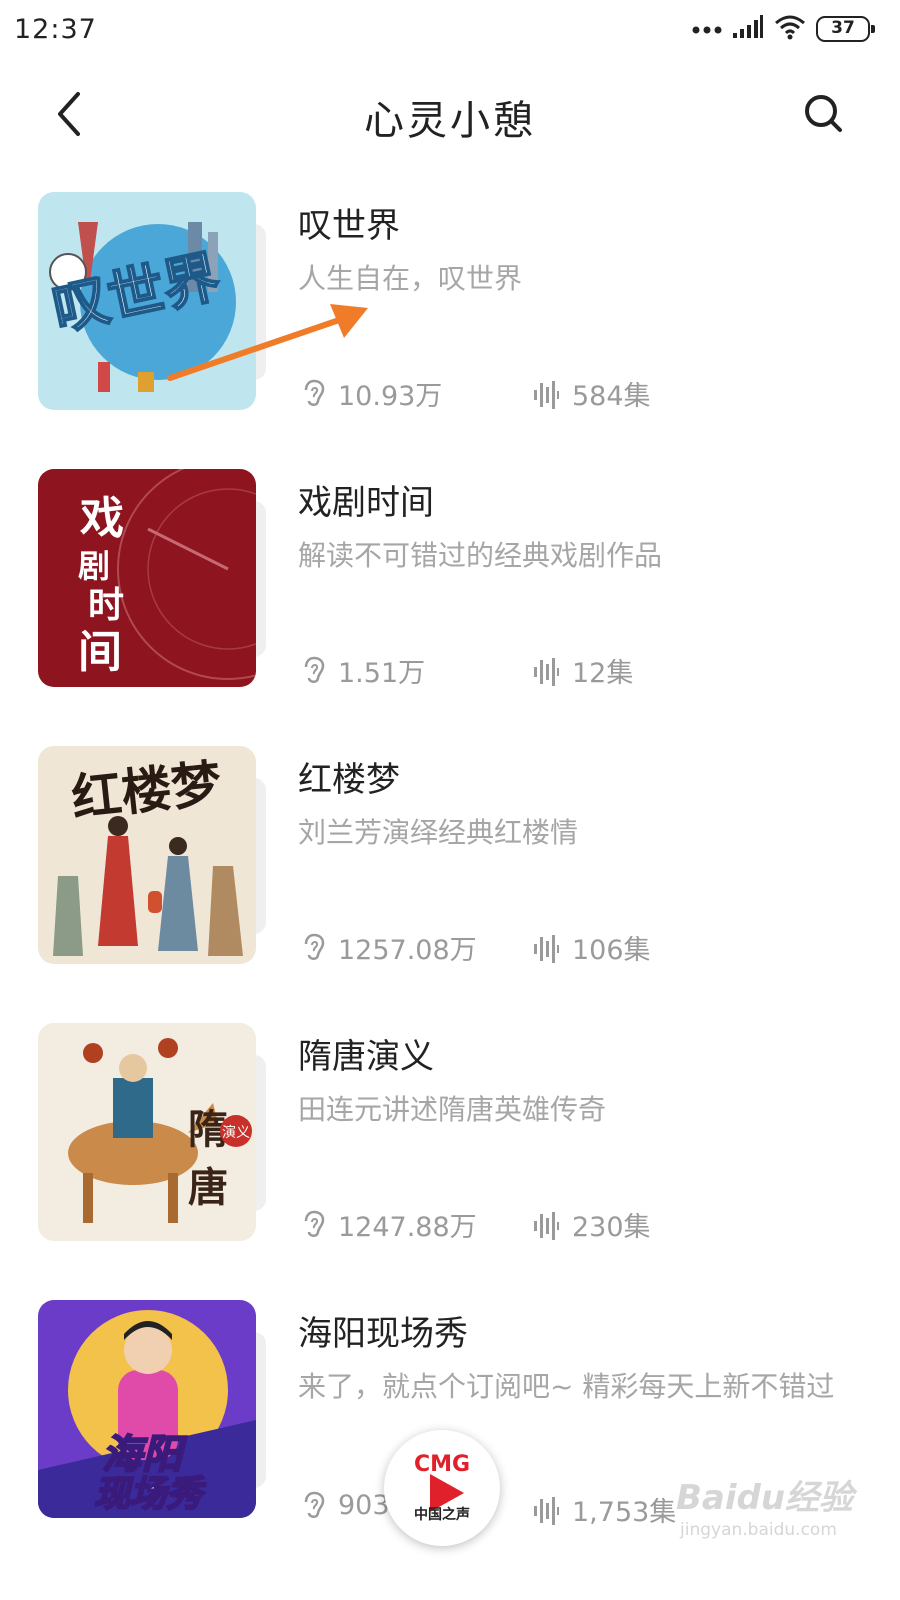 The image size is (900, 1600). What do you see at coordinates (267, 342) in the screenshot?
I see `annotation-arrow` at bounding box center [267, 342].